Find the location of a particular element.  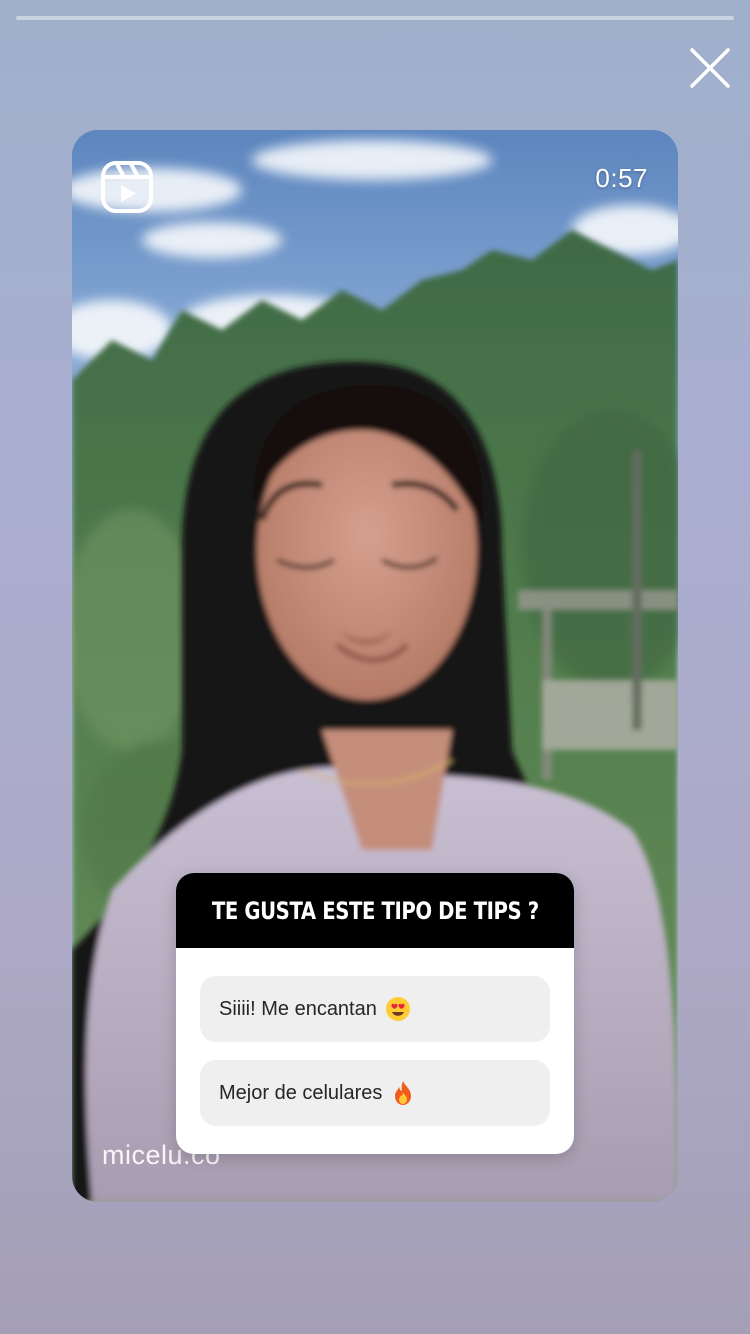

close-icon is located at coordinates (710, 68).